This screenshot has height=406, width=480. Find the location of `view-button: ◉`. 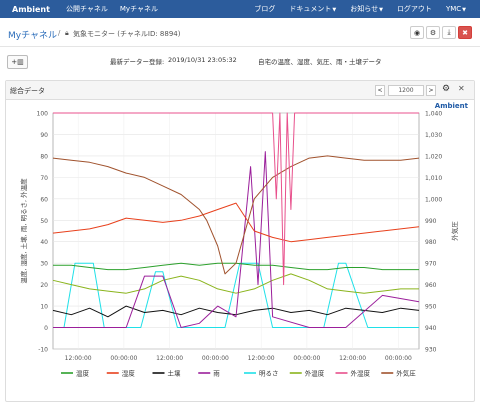

view-button: ◉ is located at coordinates (417, 32).